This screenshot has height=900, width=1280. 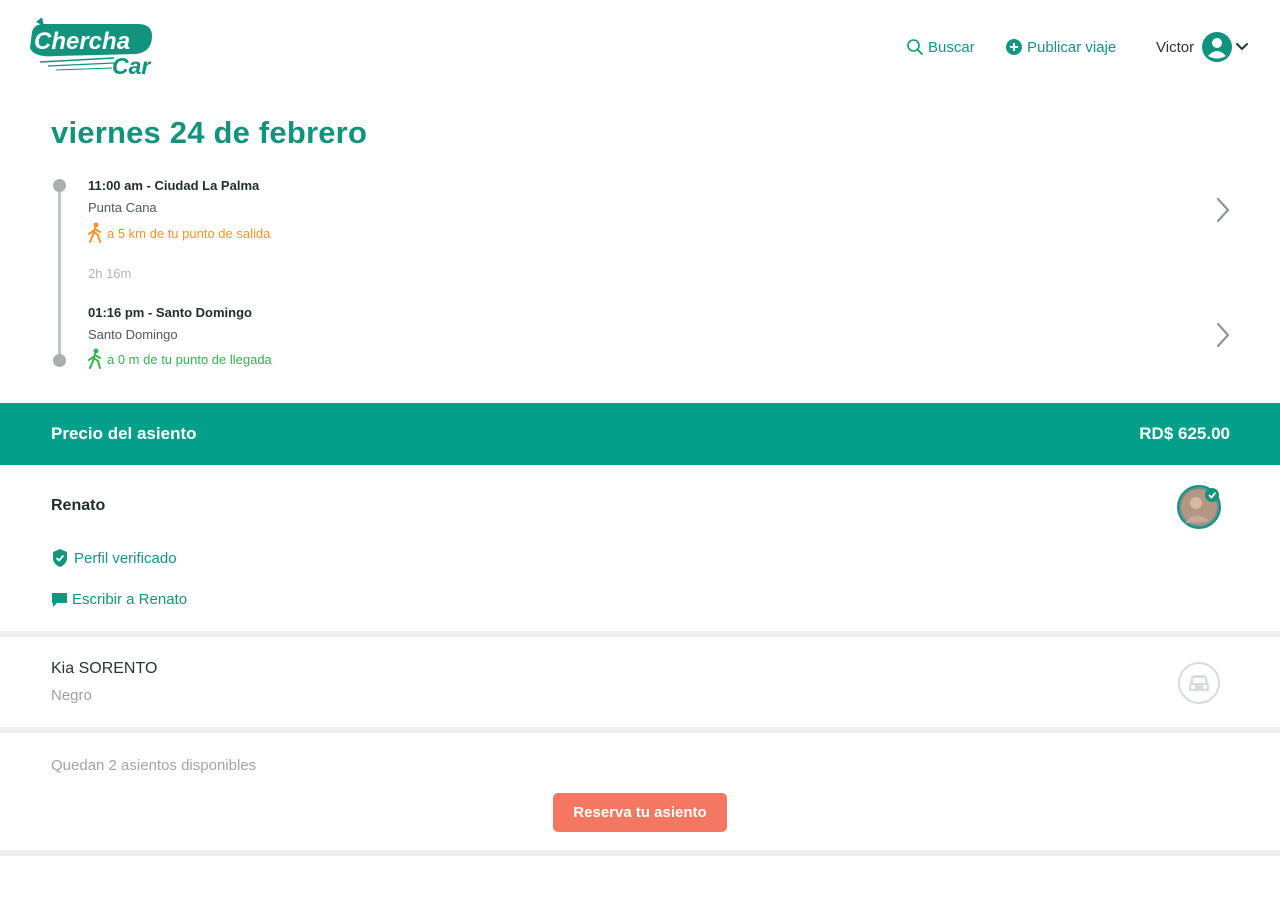 What do you see at coordinates (110, 273) in the screenshot?
I see `trip-duration: 2h 16m` at bounding box center [110, 273].